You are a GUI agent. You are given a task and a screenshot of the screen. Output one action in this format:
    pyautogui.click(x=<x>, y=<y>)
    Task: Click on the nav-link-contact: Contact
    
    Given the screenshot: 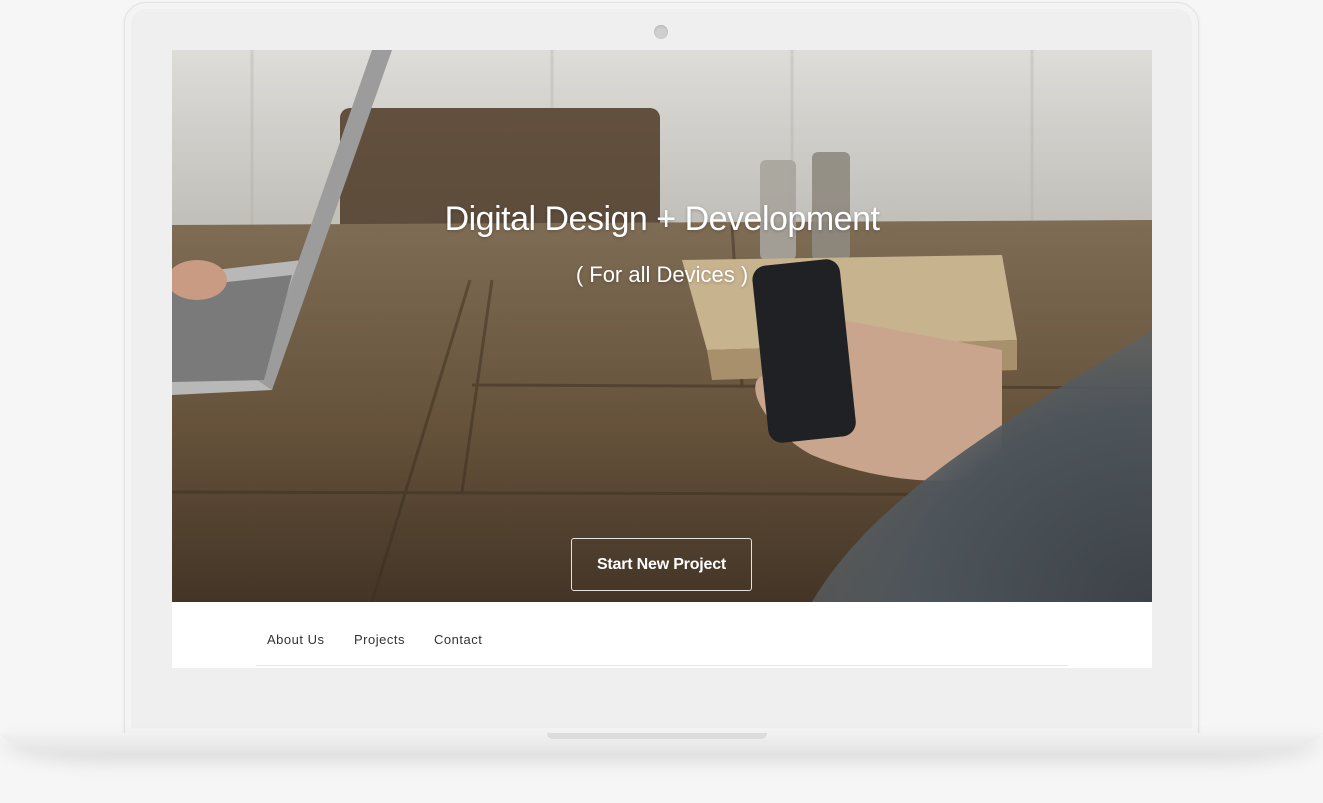 What is the action you would take?
    pyautogui.click(x=458, y=639)
    